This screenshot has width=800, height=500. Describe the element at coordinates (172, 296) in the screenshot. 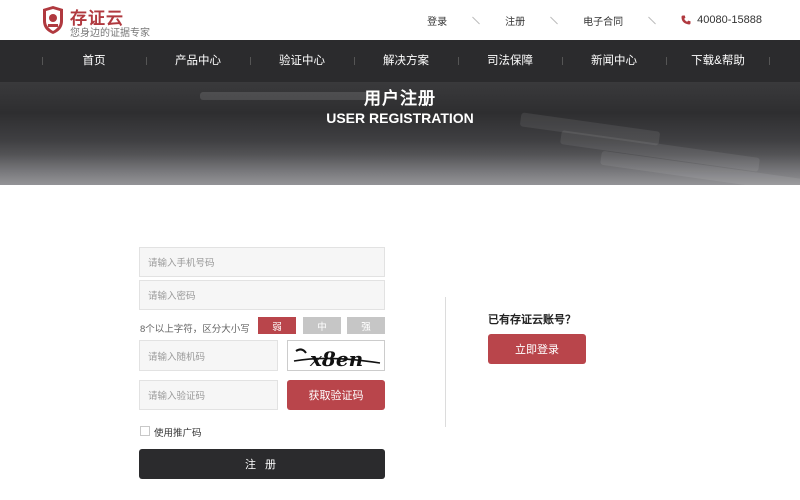

I see `password-placeholder: 请输入密码` at that location.